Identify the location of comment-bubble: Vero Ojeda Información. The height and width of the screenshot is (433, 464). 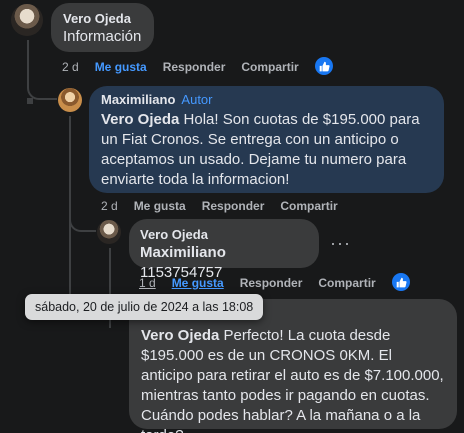
(102, 27).